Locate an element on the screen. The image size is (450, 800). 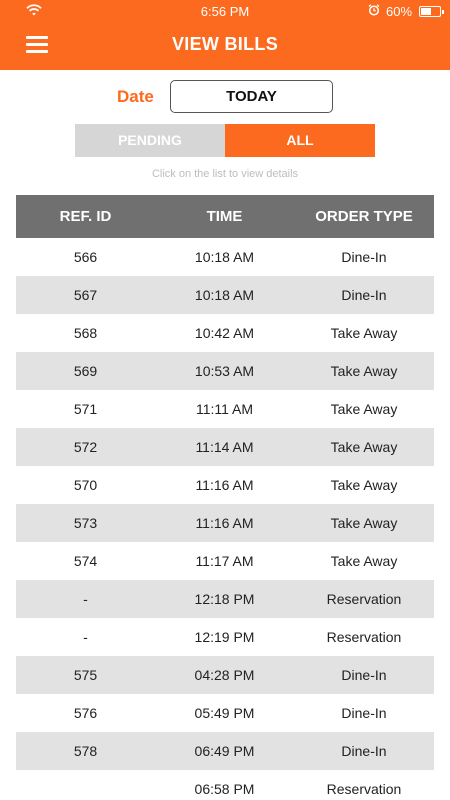
table-row: 576 05:49 PM Dine-In is located at coordinates (225, 713).